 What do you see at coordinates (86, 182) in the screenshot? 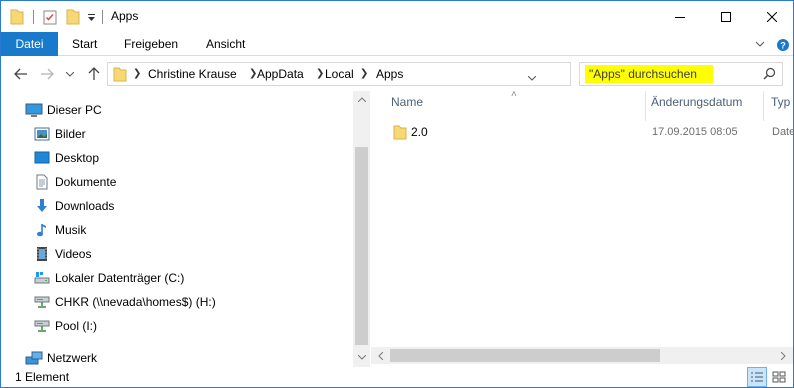
I see `nav-item-label: Dokumente` at bounding box center [86, 182].